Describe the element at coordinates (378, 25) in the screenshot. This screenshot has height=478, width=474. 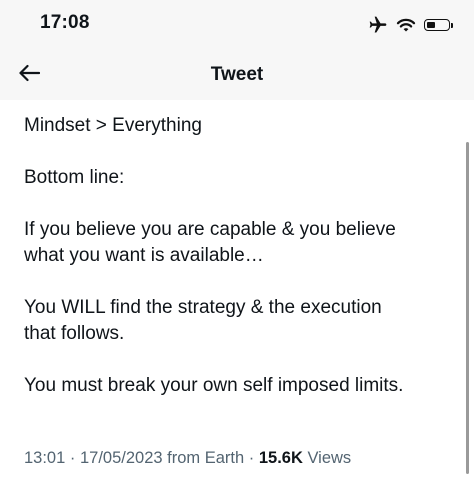
I see `airplane-icon` at that location.